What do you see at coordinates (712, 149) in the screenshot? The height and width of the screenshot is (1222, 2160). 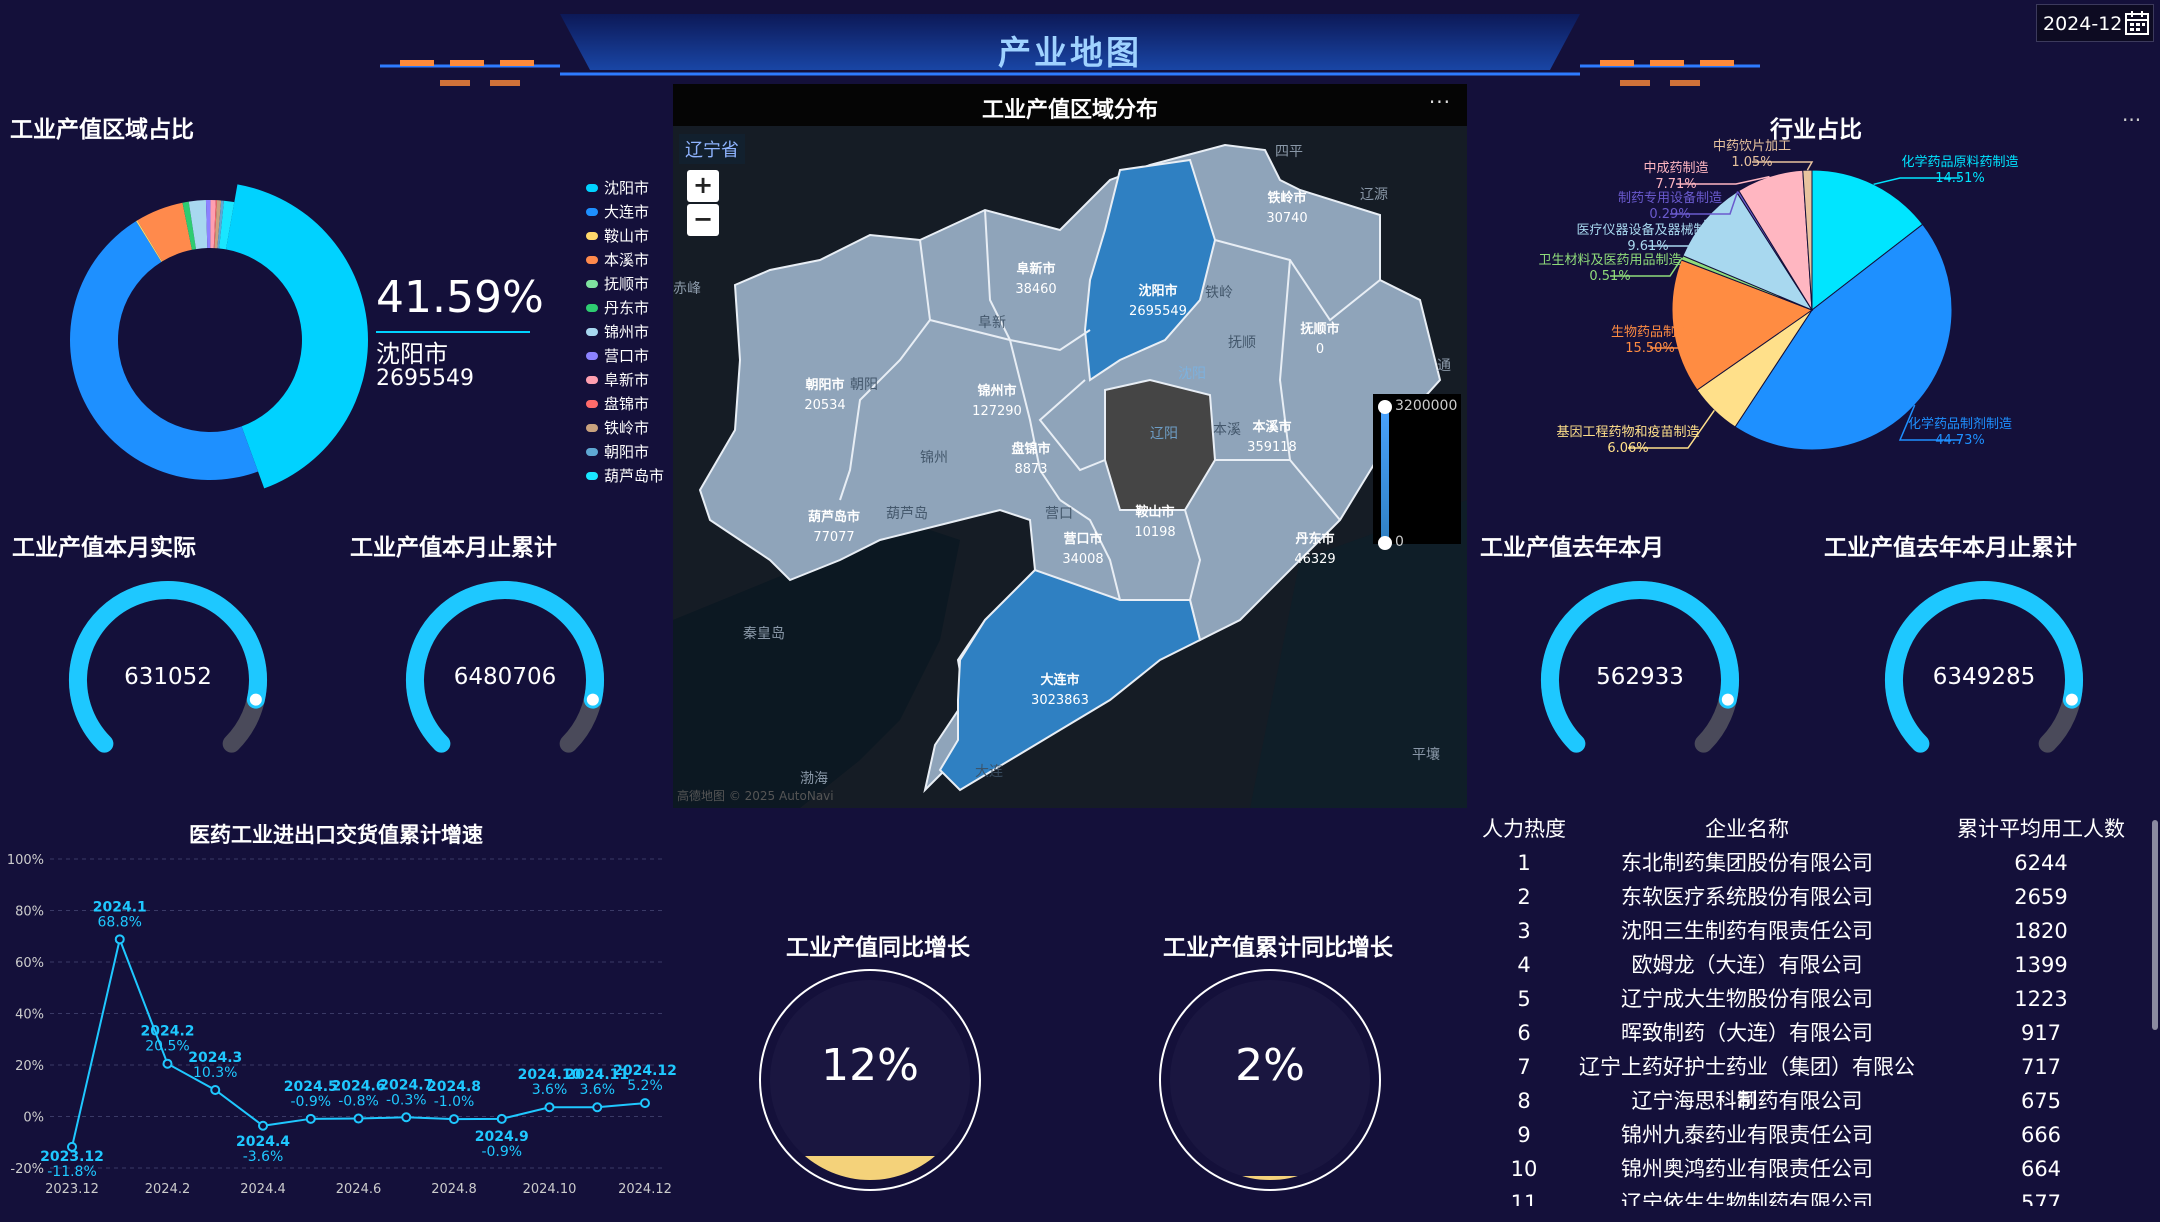 I see `province-label: 辽宁省` at bounding box center [712, 149].